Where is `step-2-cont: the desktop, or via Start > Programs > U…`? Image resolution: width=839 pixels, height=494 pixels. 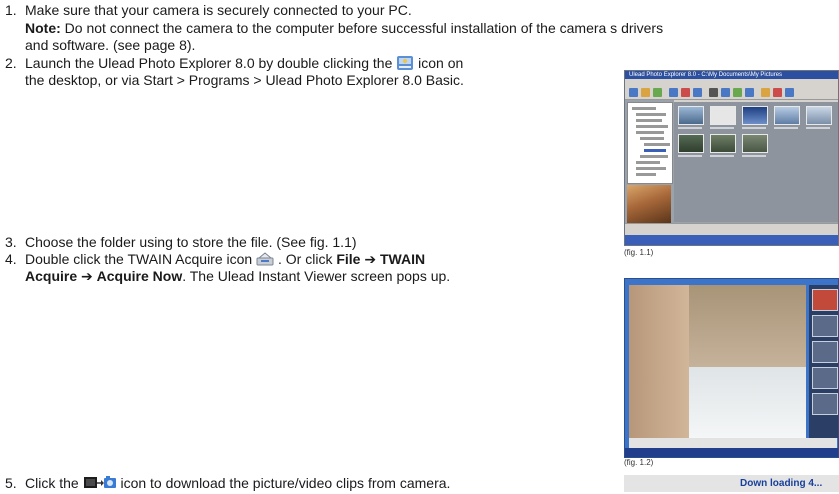
step-2-cont: the desktop, or via Start > Programs > U… is located at coordinates (244, 80).